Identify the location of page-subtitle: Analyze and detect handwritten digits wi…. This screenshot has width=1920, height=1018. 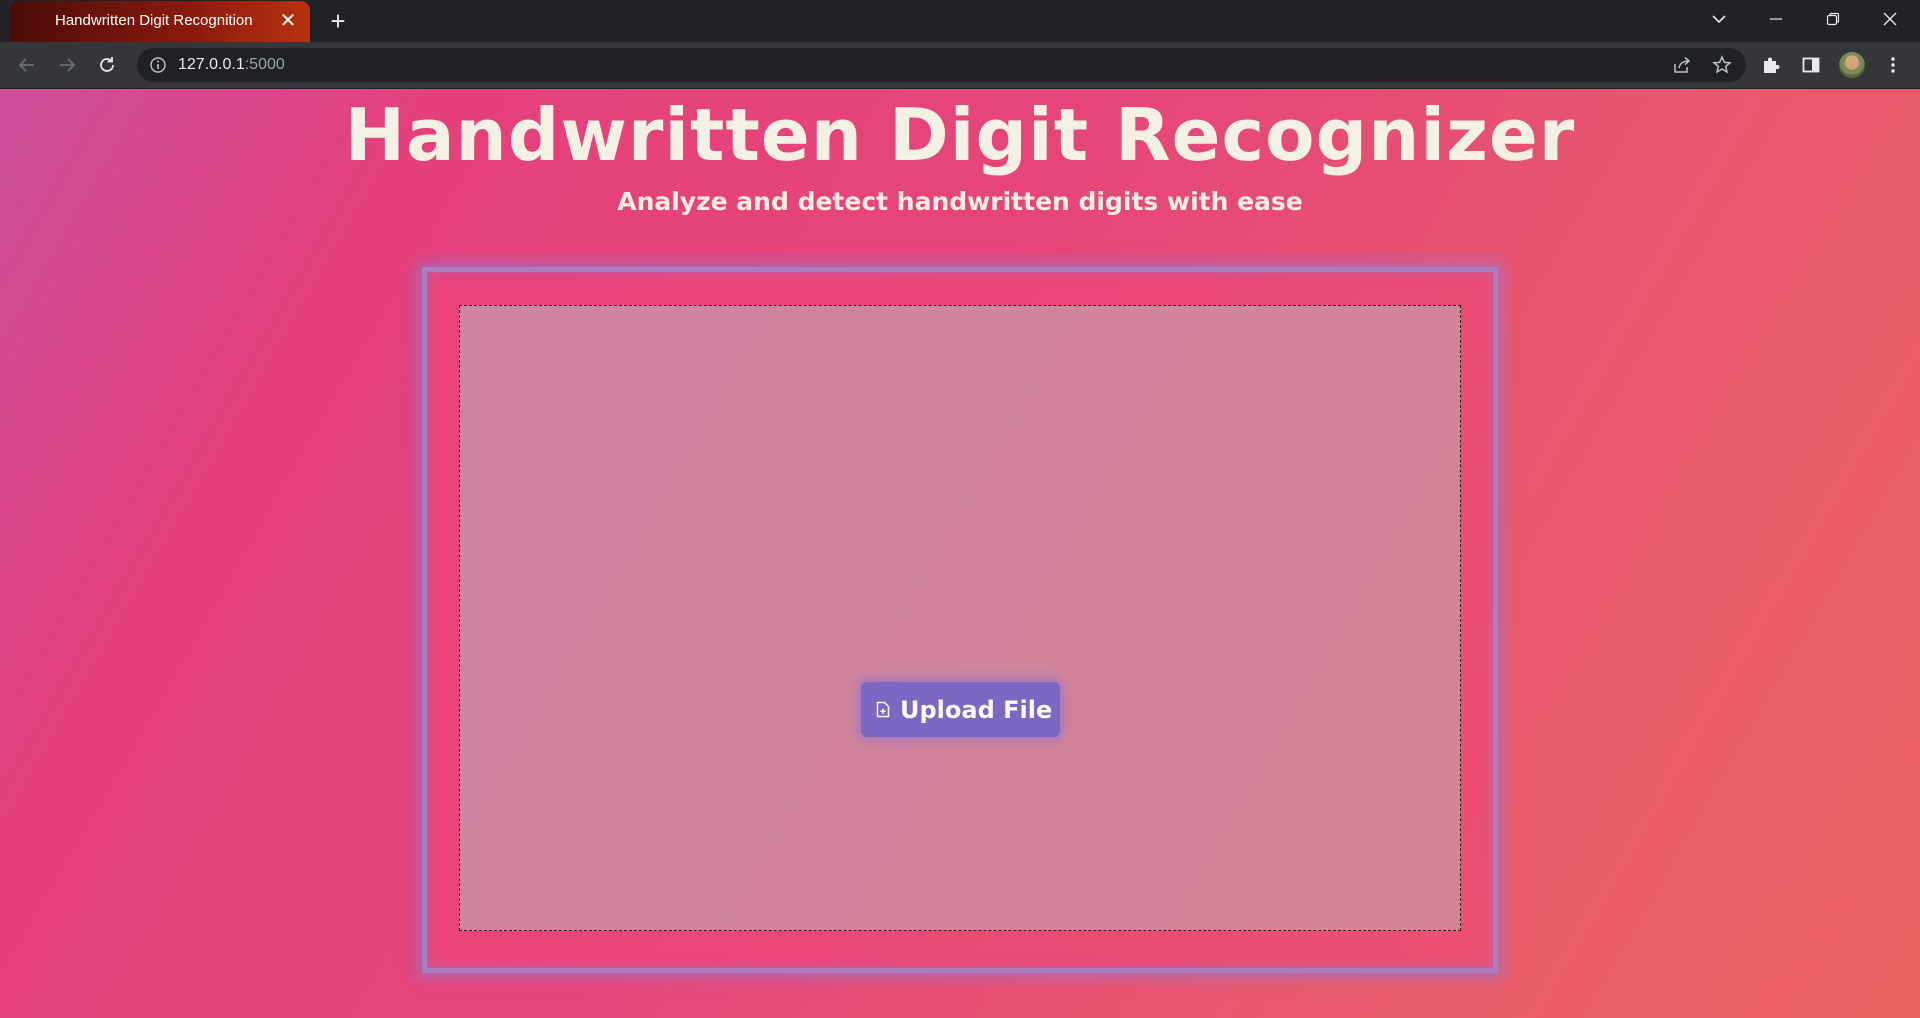
(960, 201).